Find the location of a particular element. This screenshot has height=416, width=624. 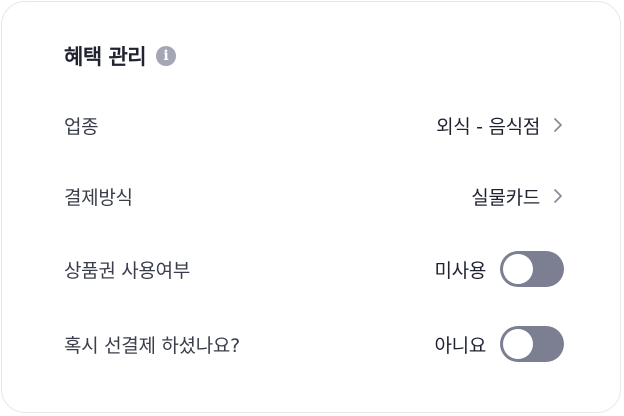

row-business-type: 업종 외식 - 음식점 is located at coordinates (314, 125).